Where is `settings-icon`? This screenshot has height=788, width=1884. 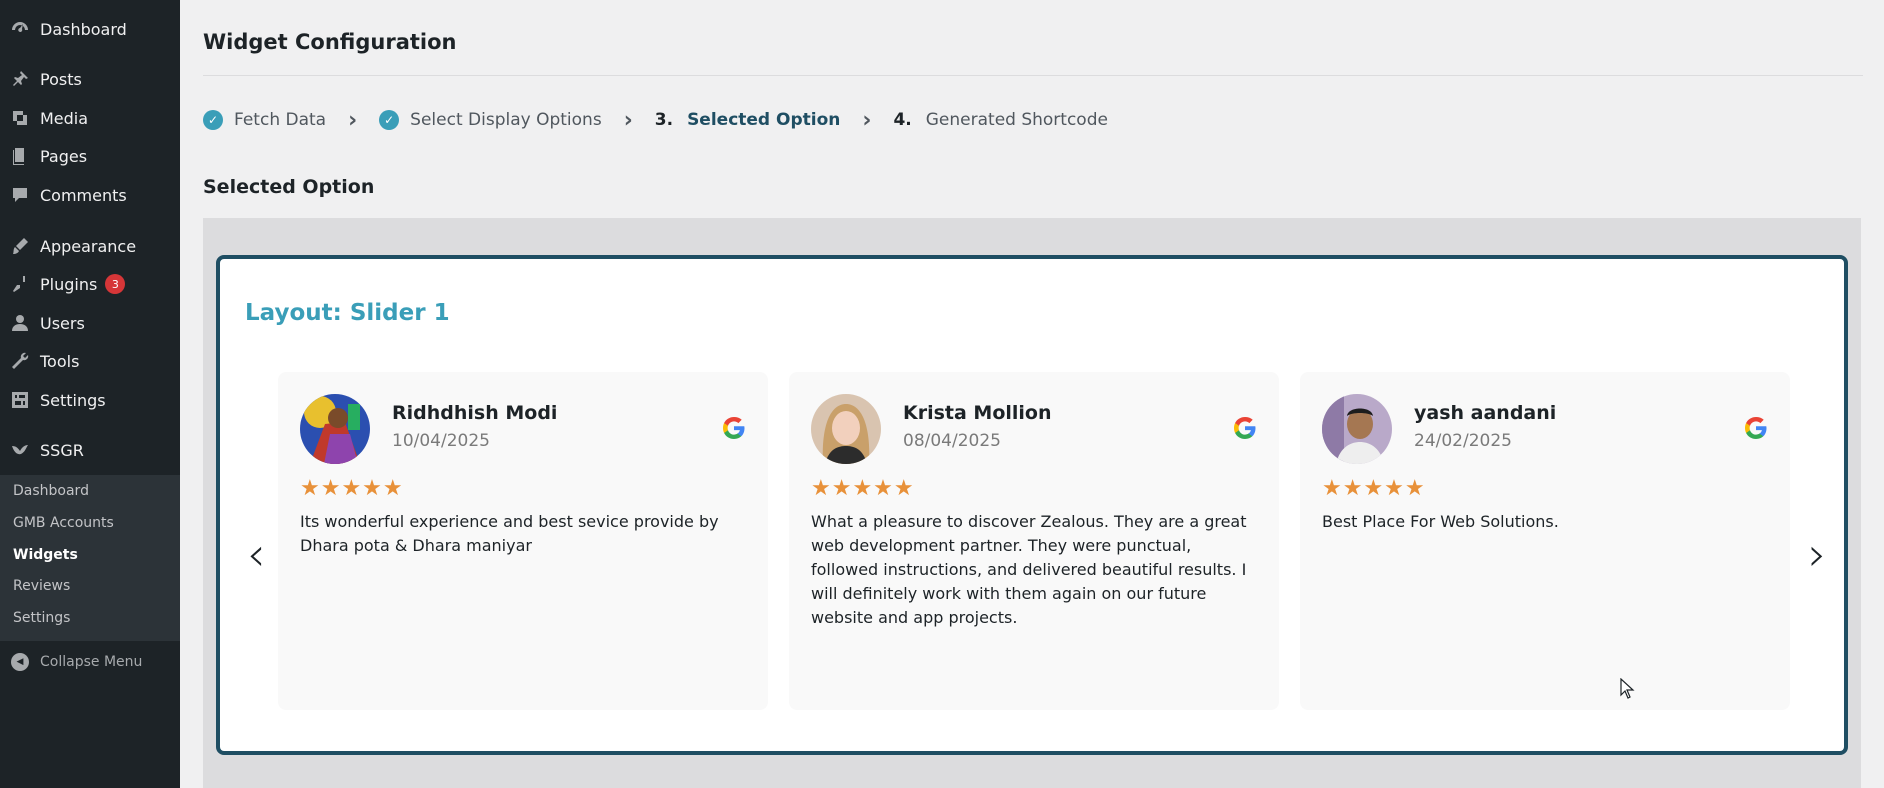
settings-icon is located at coordinates (20, 400).